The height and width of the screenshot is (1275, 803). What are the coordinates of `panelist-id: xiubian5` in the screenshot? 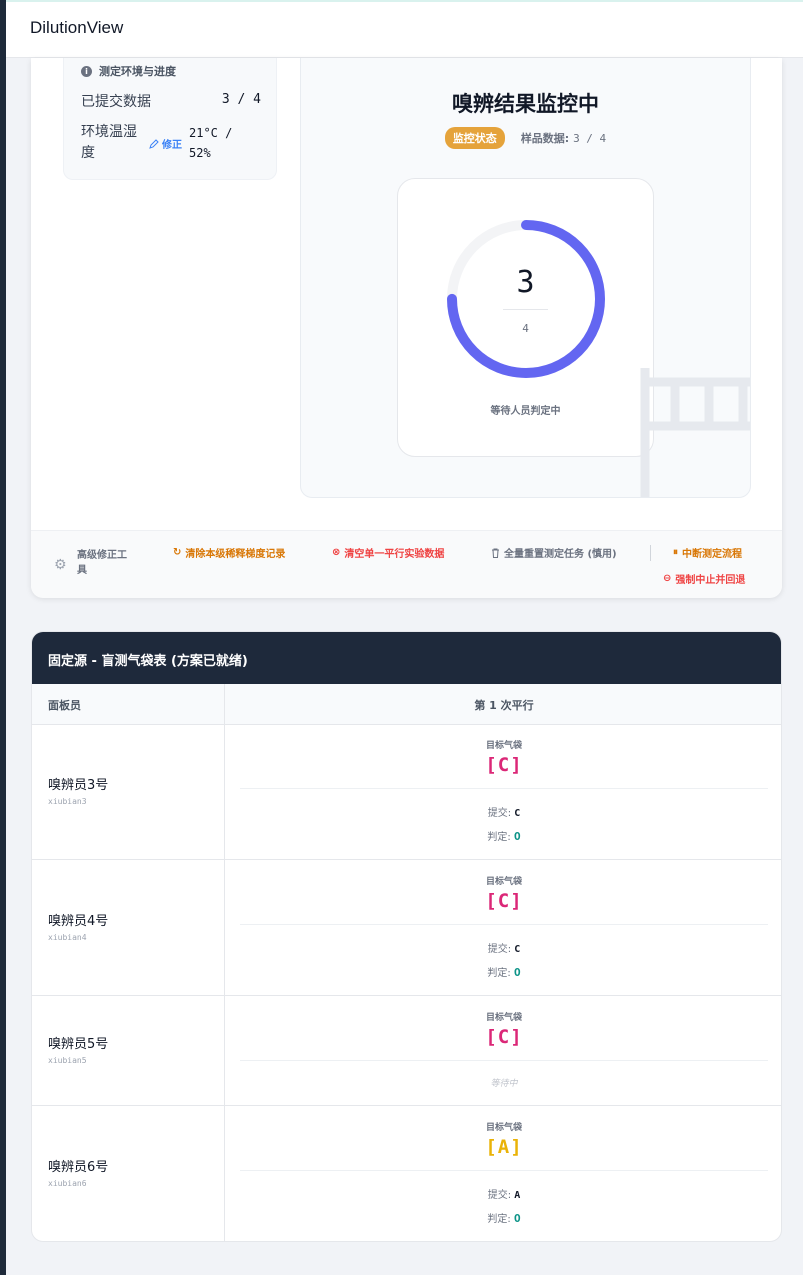 It's located at (67, 1060).